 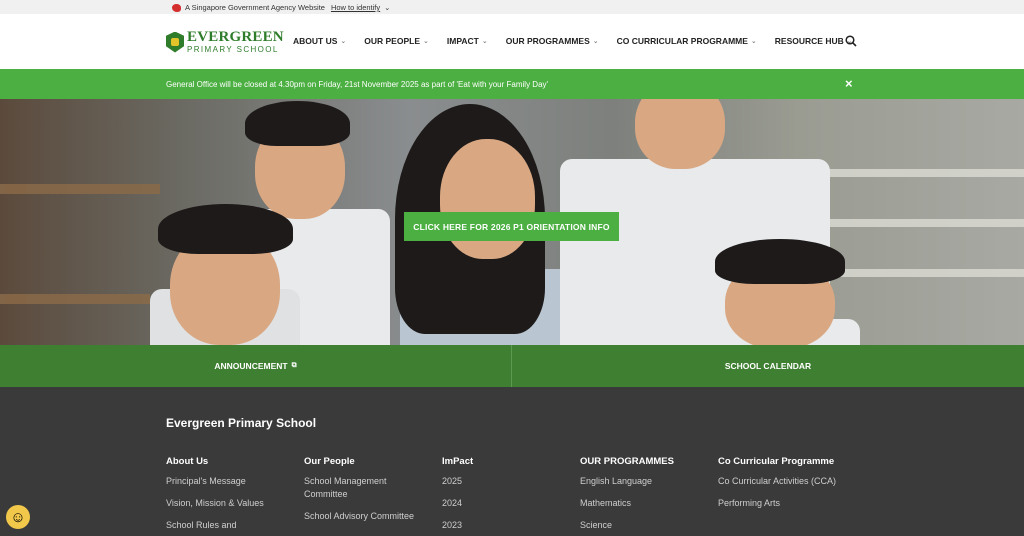 I want to click on close-icon: ×, so click(x=849, y=83).